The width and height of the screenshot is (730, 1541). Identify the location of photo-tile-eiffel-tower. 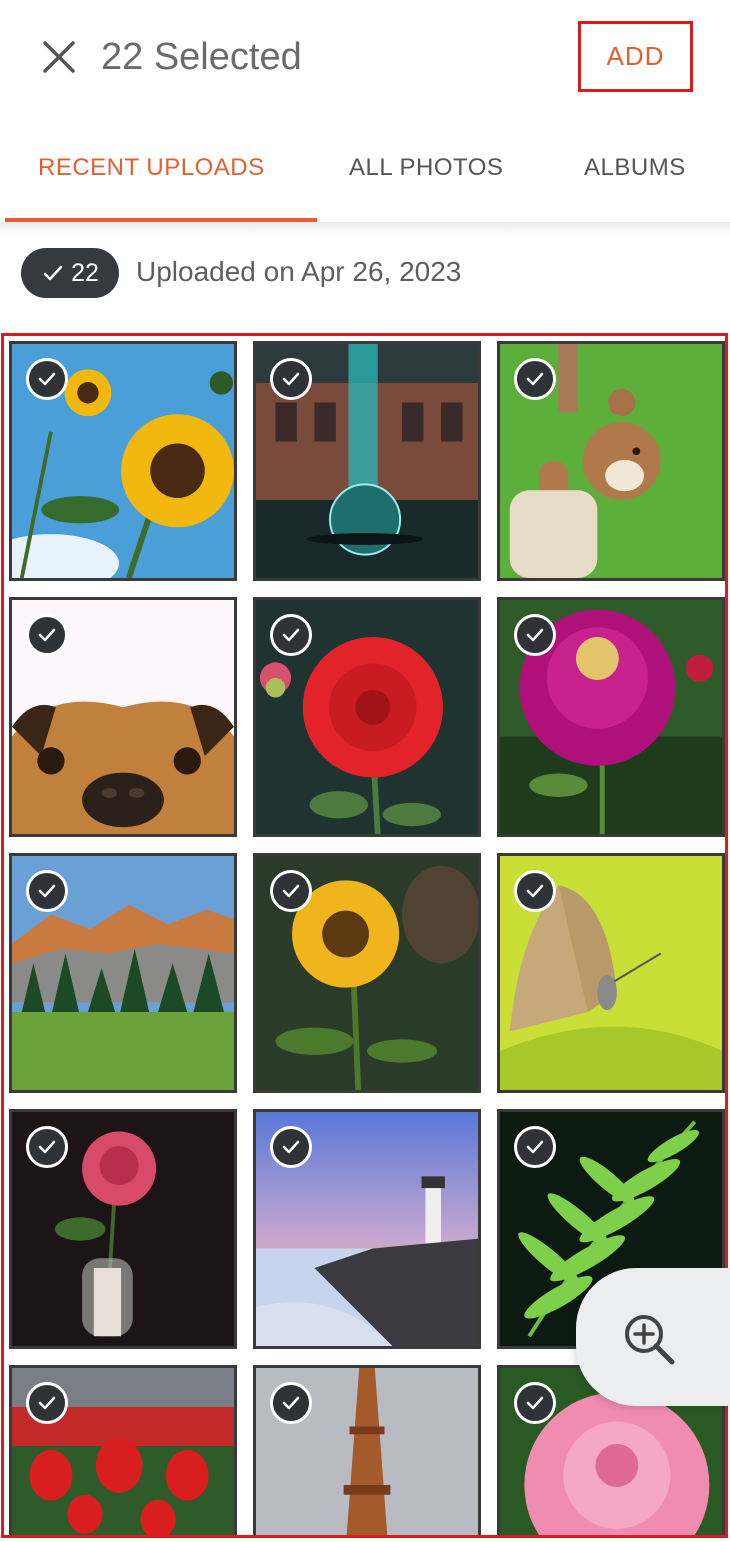
(367, 1450).